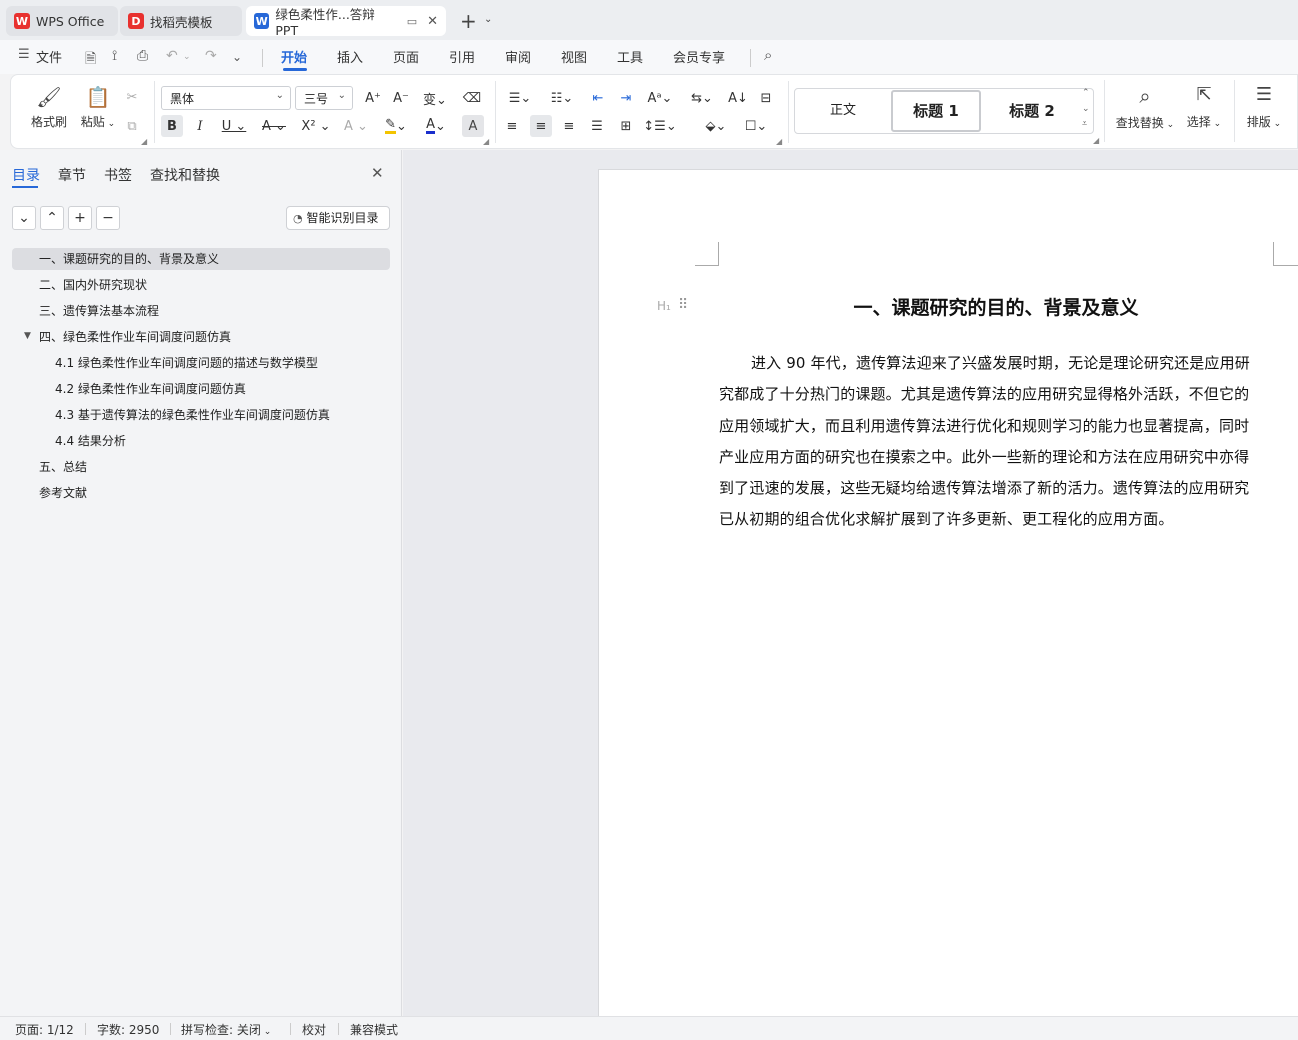 This screenshot has height=1040, width=1298. I want to click on layout-button: ☰ 排版 ⌄, so click(1264, 107).